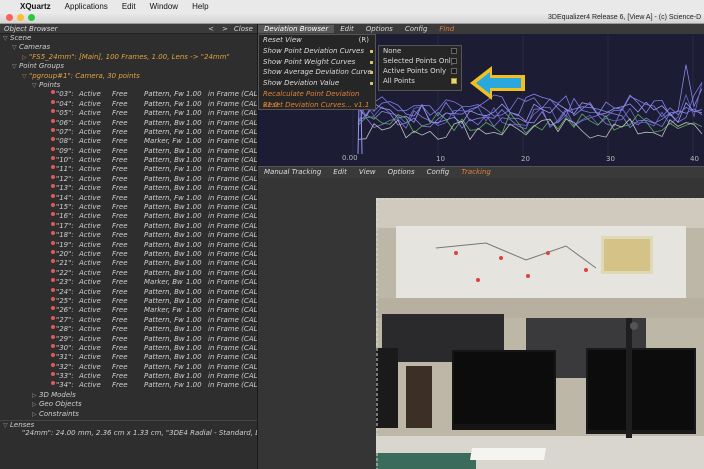 The height and width of the screenshot is (469, 704). I want to click on submenu-item-all-points: All Points, so click(420, 81).